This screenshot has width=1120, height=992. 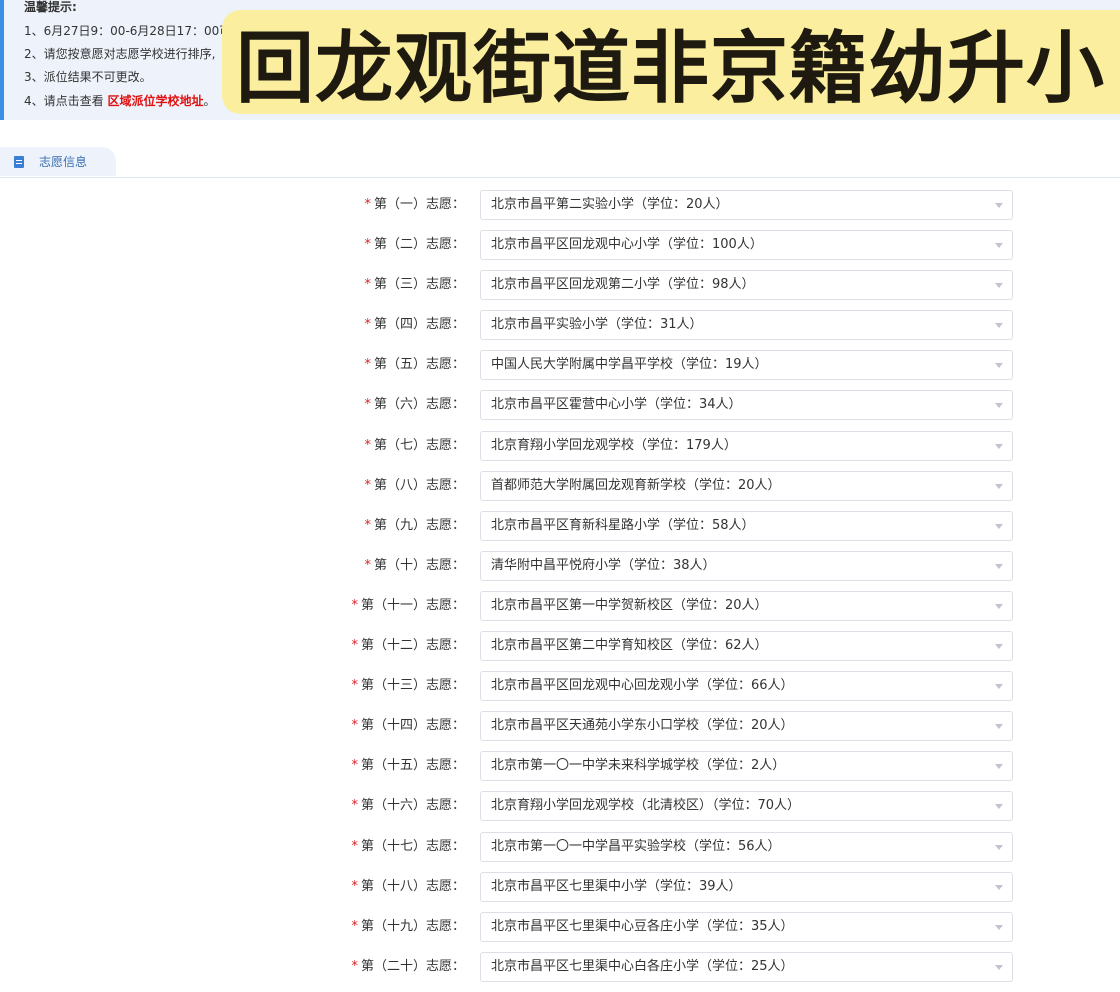 What do you see at coordinates (642, 726) in the screenshot?
I see `school-select-value: 北京市昌平区天通苑小学东小口学校（学位：20人）` at bounding box center [642, 726].